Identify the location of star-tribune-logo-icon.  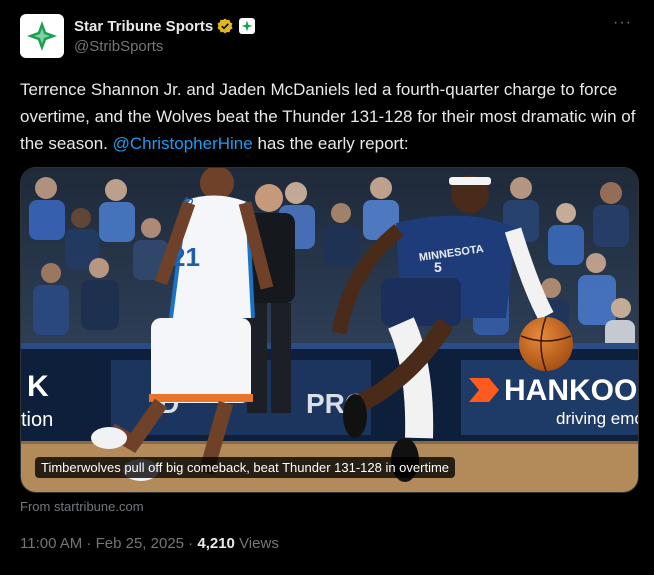
(42, 36).